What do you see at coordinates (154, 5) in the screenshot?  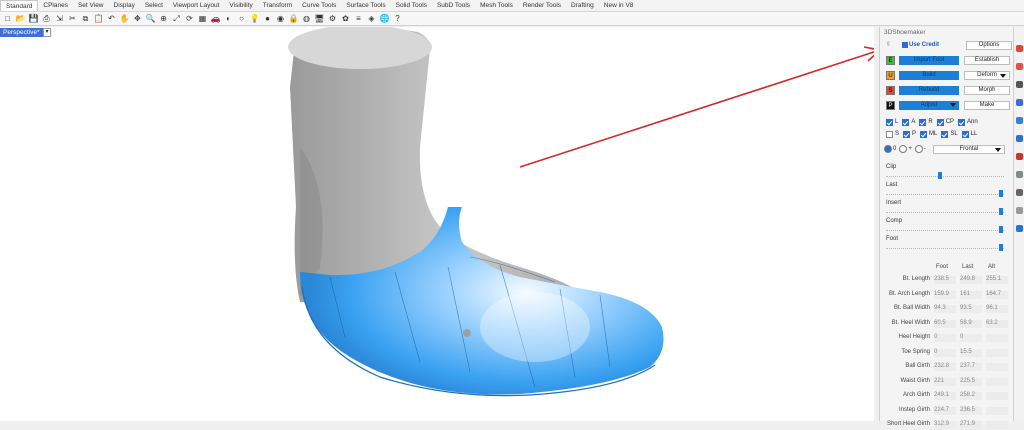 I see `tab-select: Select` at bounding box center [154, 5].